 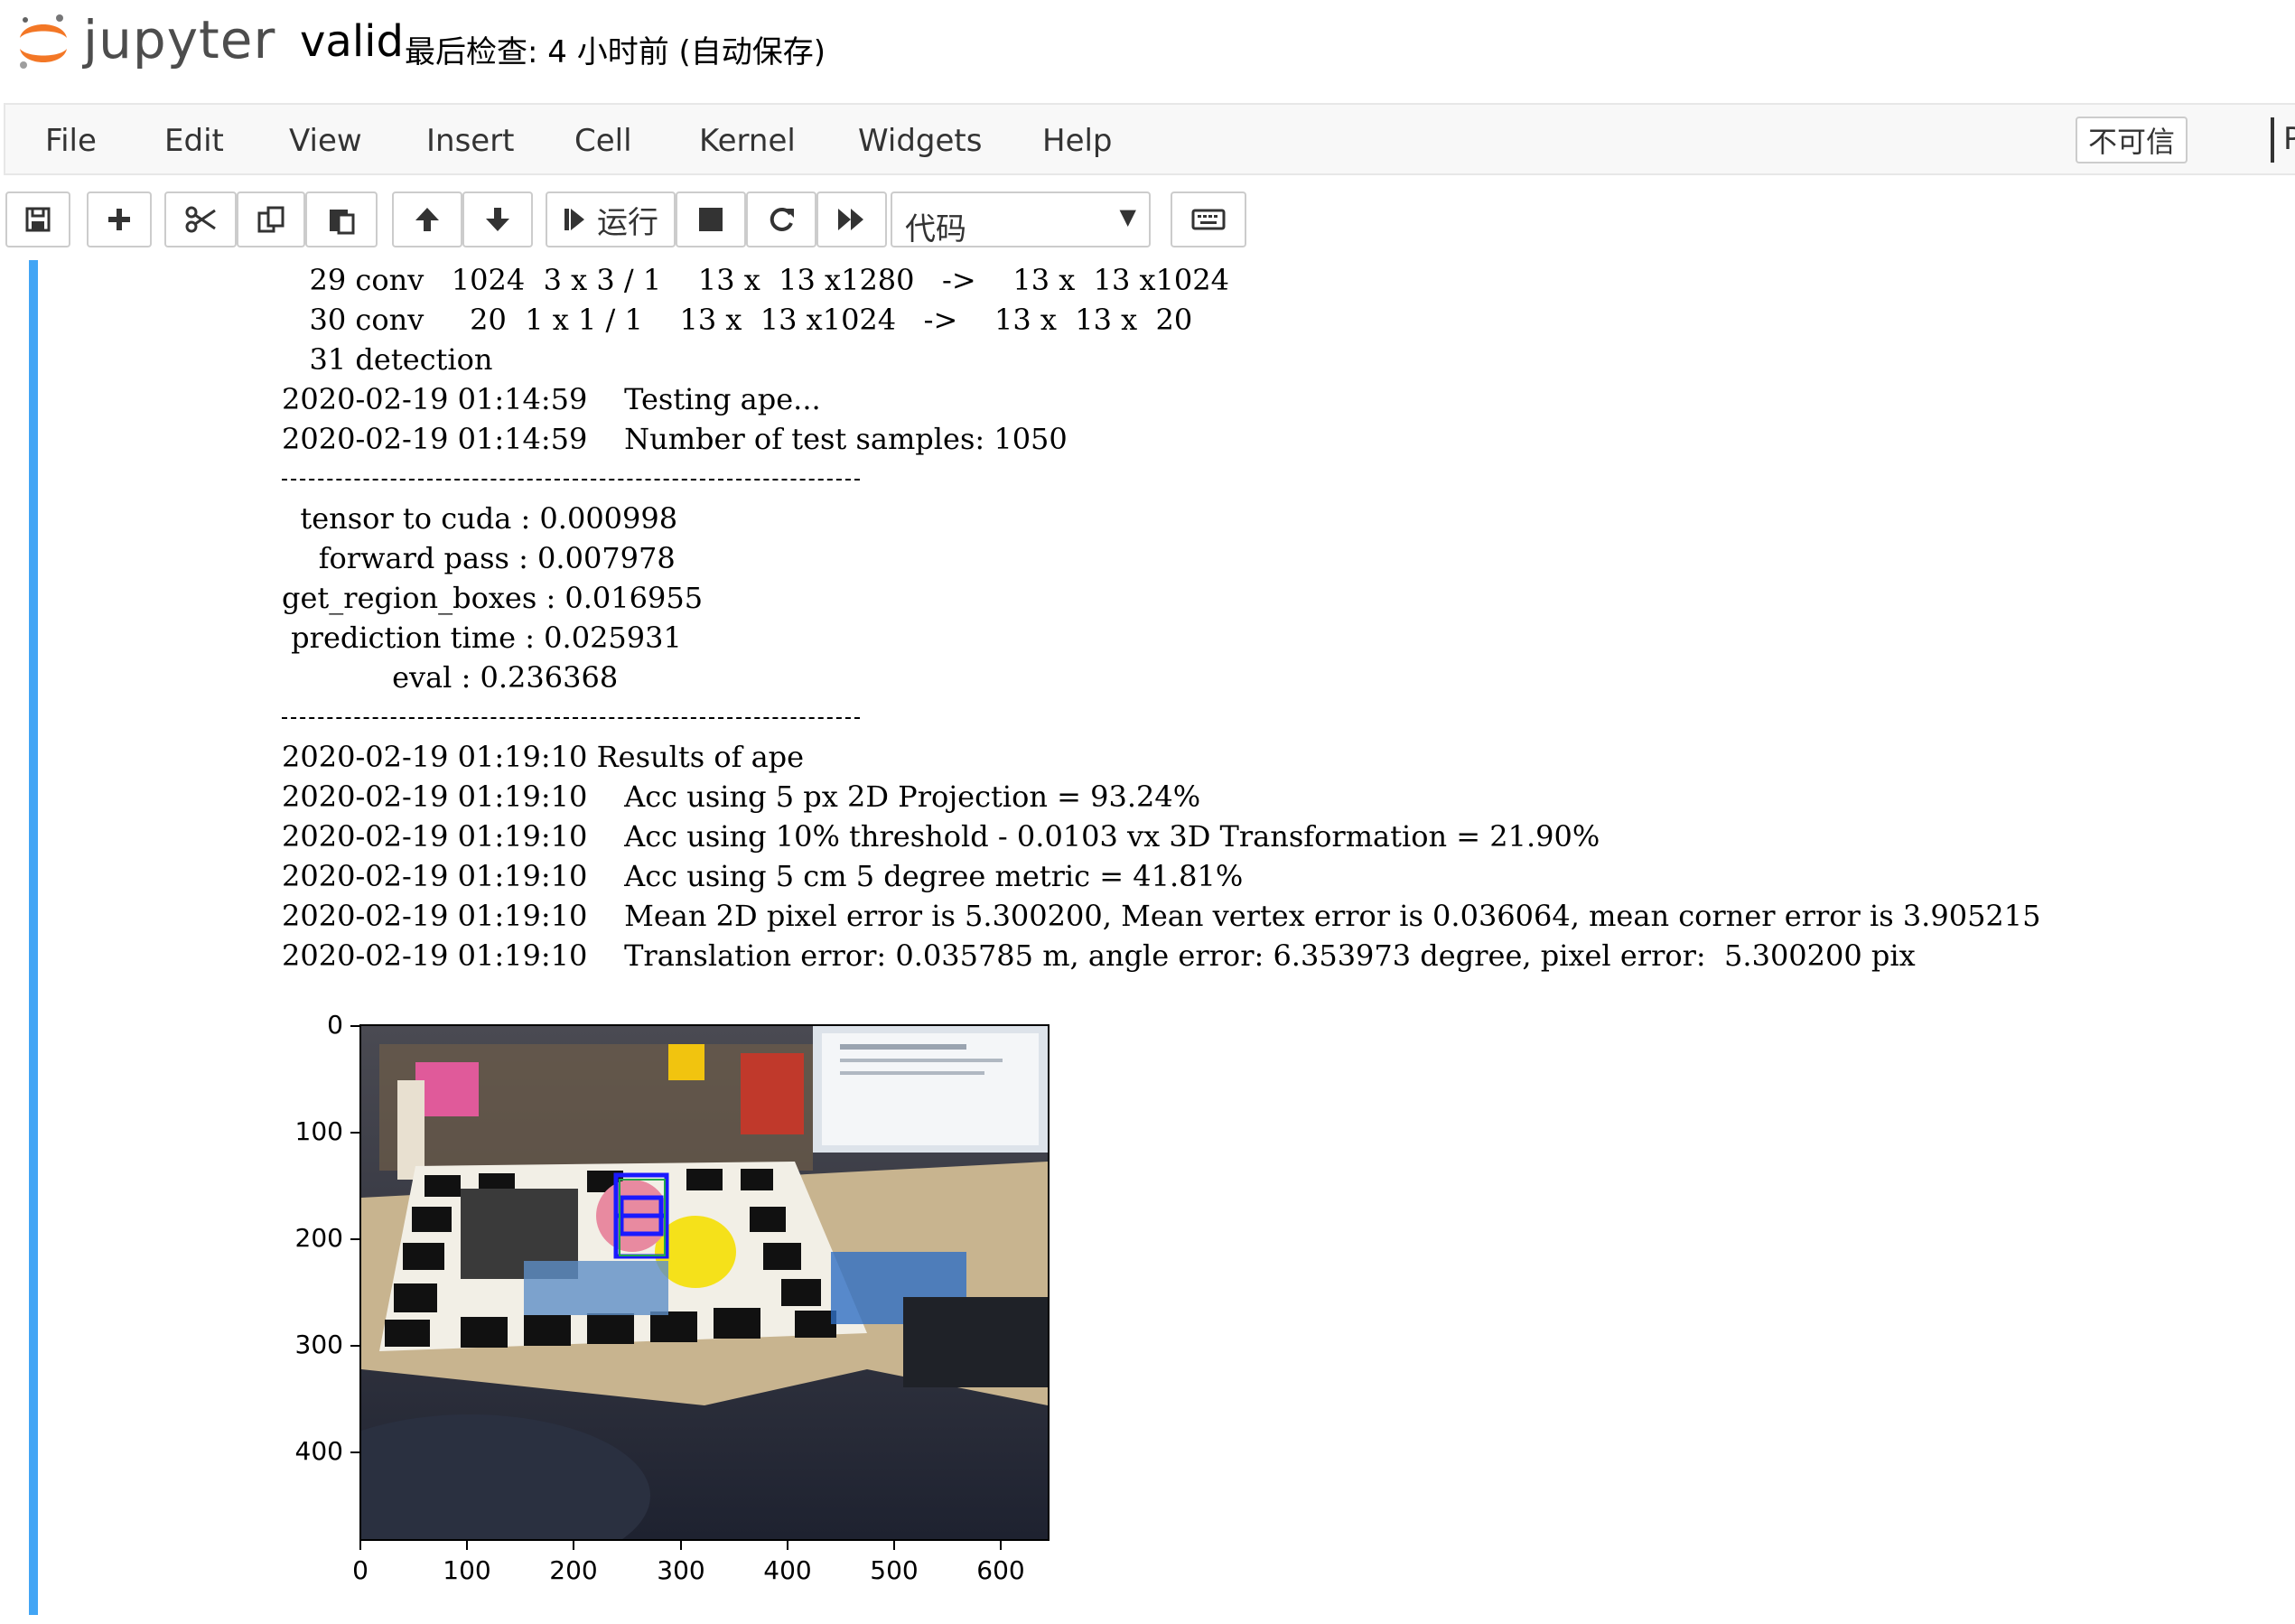 I want to click on y-tick-label: 400, so click(x=318, y=1451).